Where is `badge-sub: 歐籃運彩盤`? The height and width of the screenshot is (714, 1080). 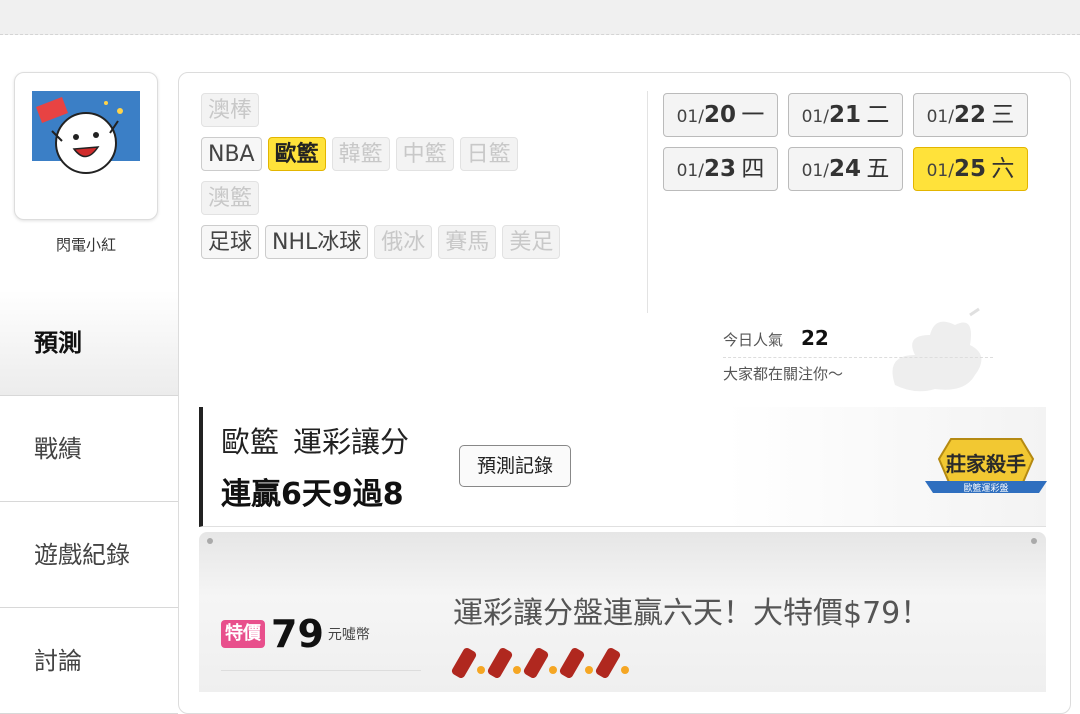
badge-sub: 歐籃運彩盤 is located at coordinates (985, 488).